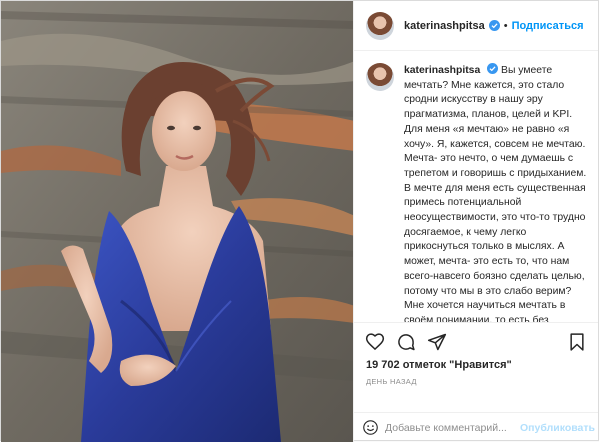  I want to click on action-icons, so click(476, 342).